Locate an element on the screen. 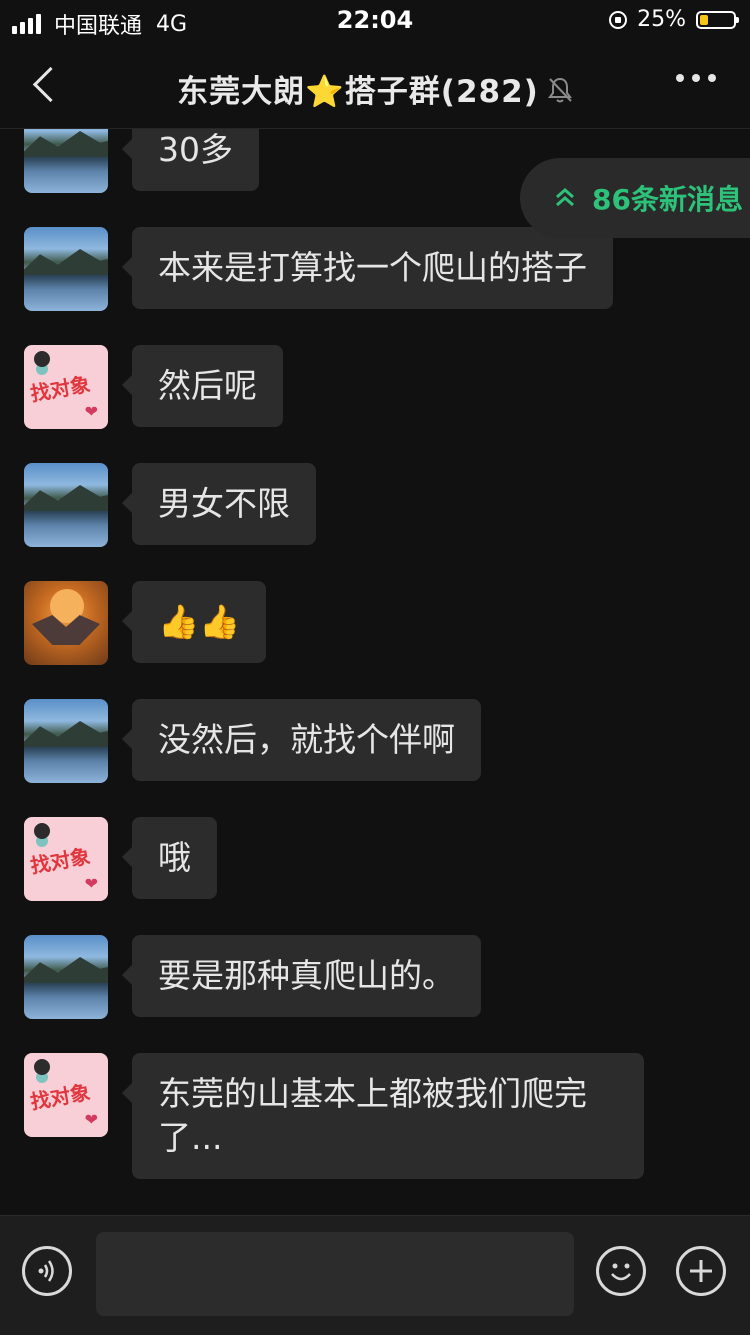 The height and width of the screenshot is (1335, 750). plus-icon is located at coordinates (701, 1271).